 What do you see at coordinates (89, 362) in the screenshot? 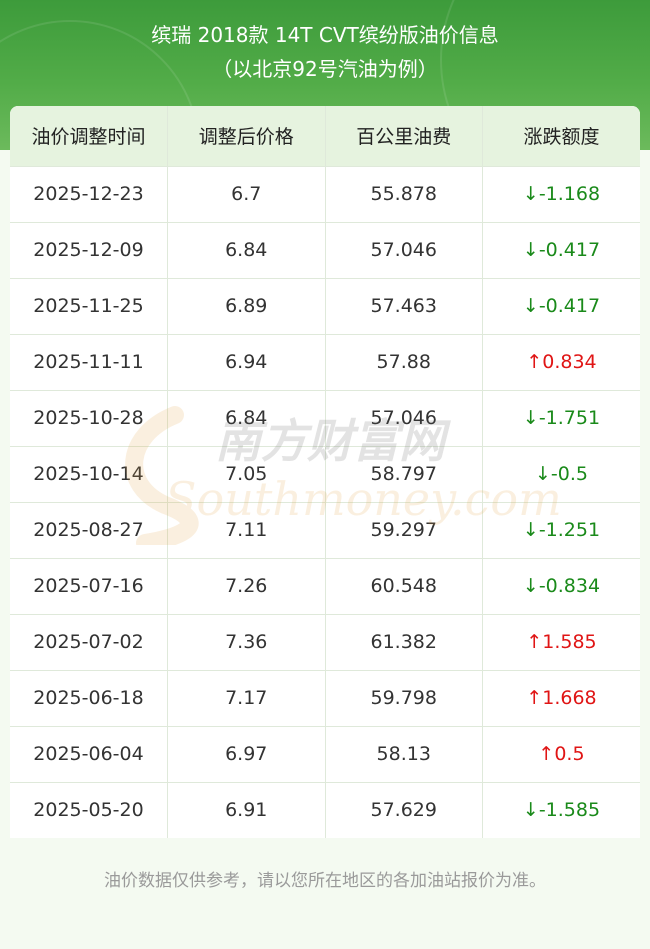
I see `cell-date: 2025-11-11` at bounding box center [89, 362].